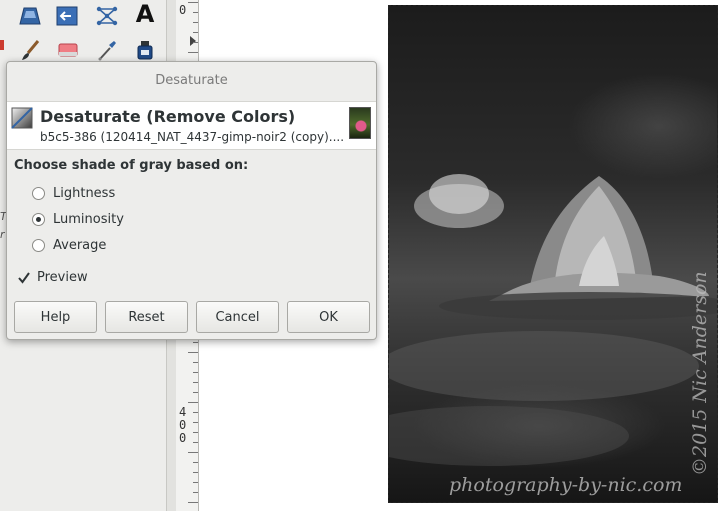  Describe the element at coordinates (192, 317) in the screenshot. I see `dialog-buttons: Help Reset Cancel OK` at that location.